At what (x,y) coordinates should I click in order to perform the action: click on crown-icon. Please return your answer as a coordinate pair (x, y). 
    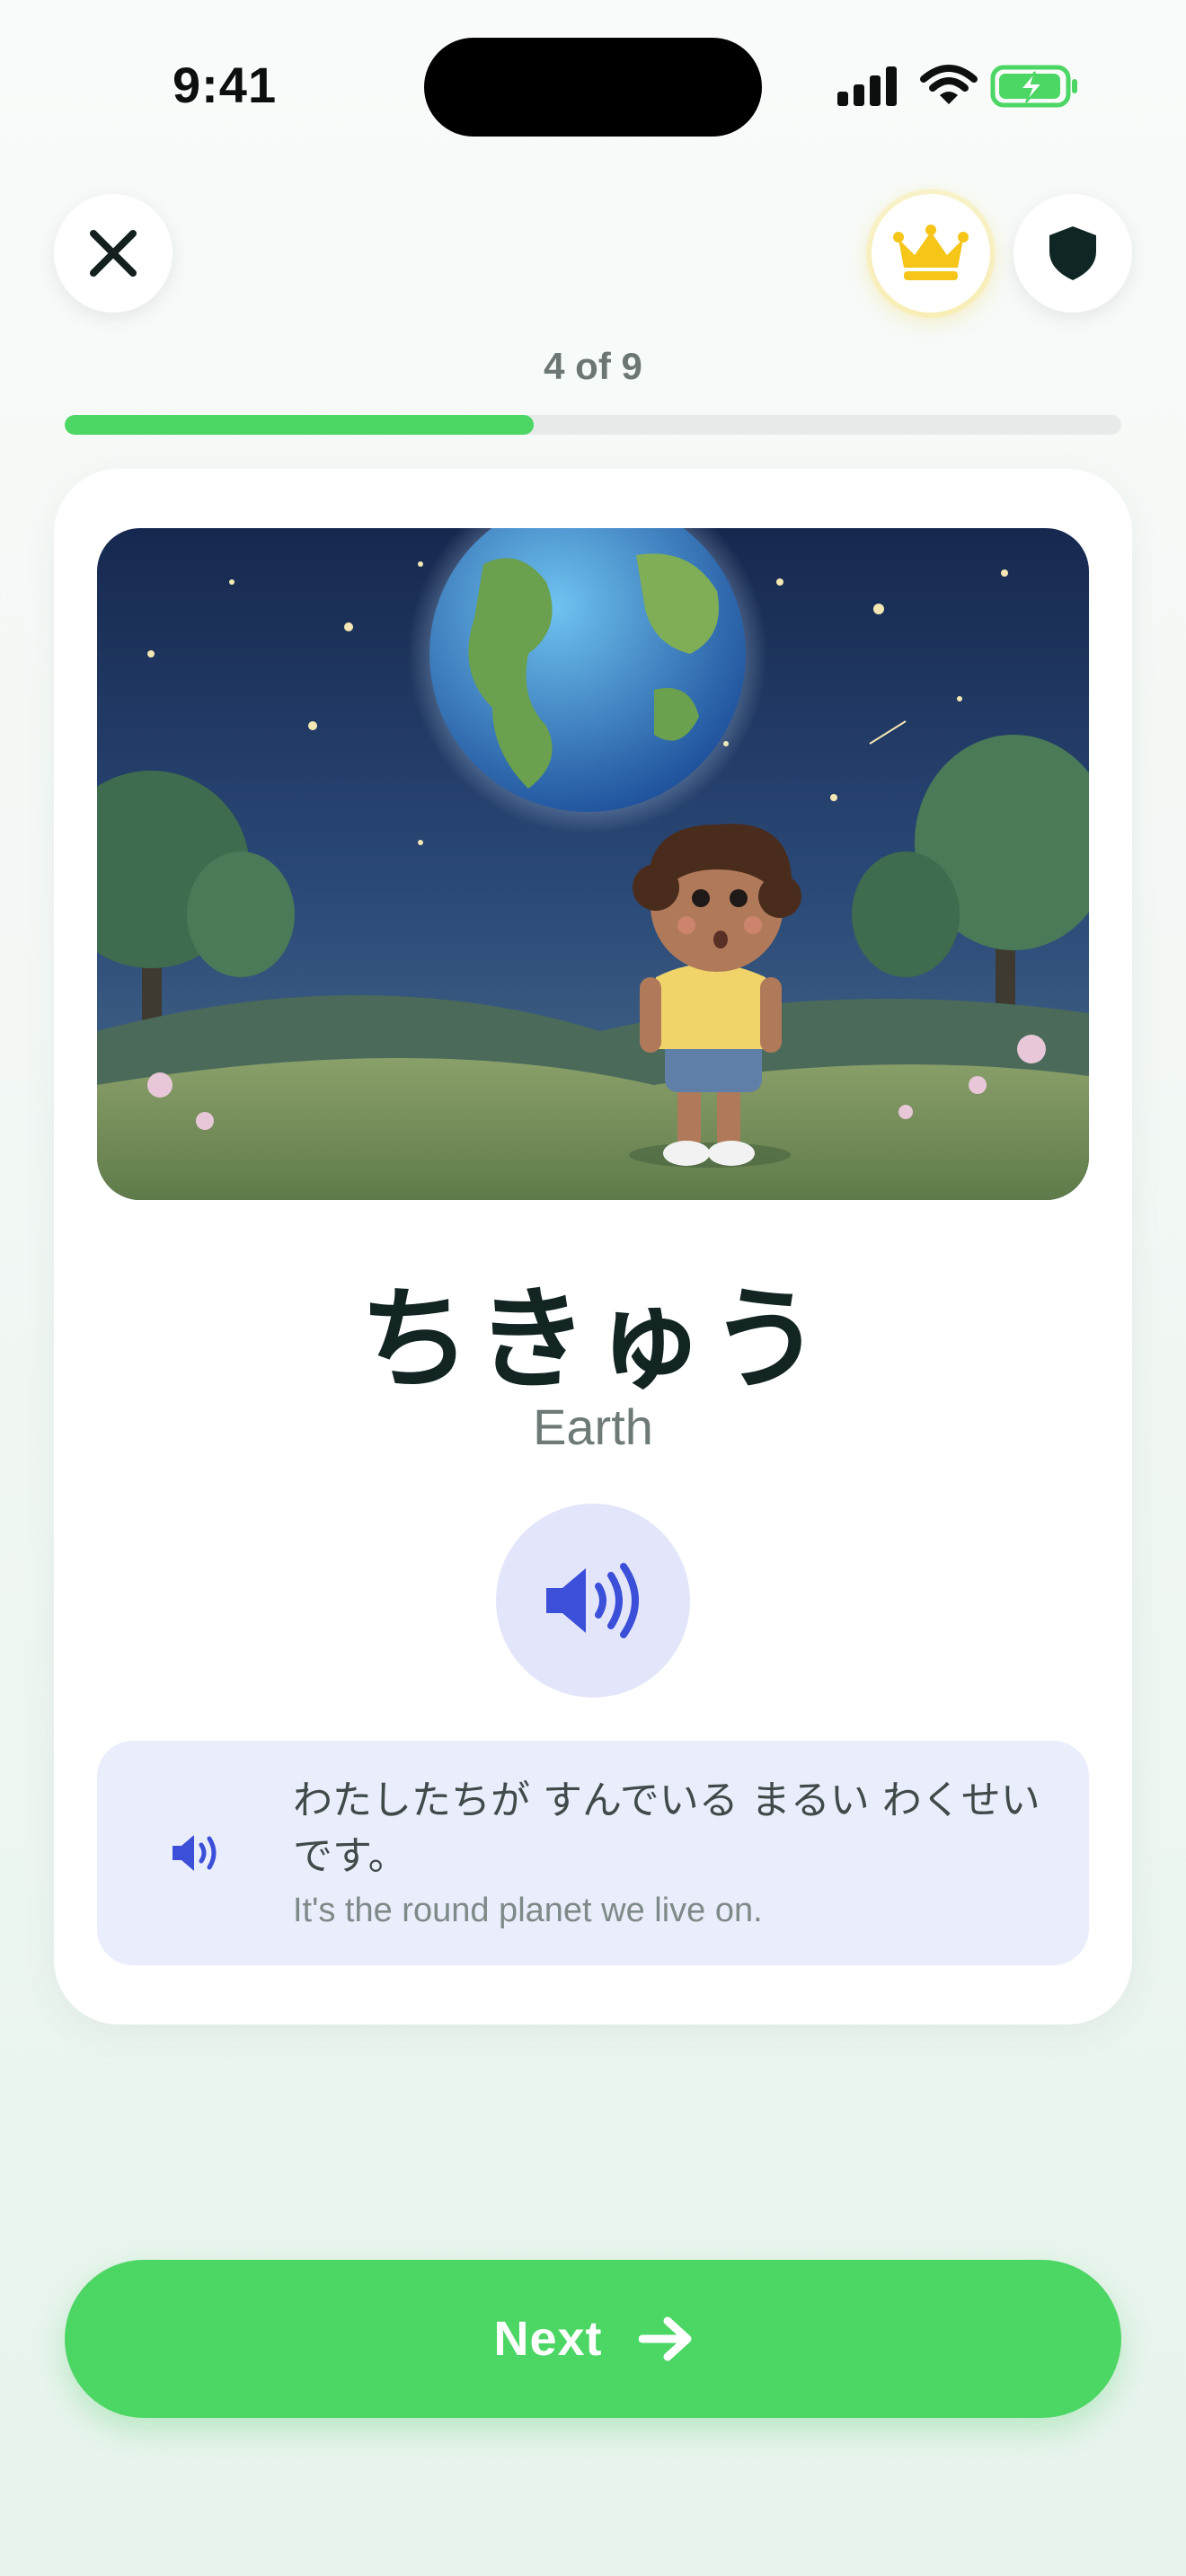
    Looking at the image, I should click on (931, 252).